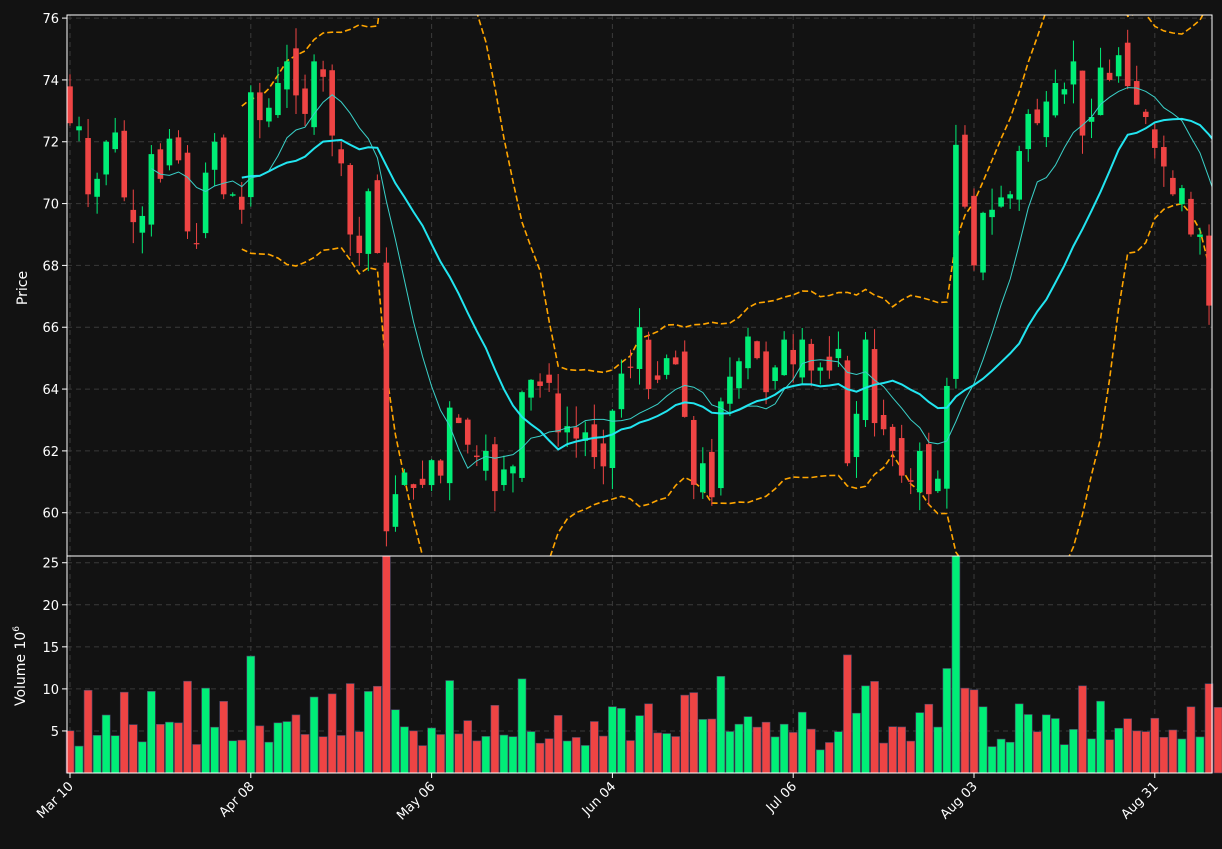 The height and width of the screenshot is (849, 1222). What do you see at coordinates (50, 452) in the screenshot?
I see `price-tick-label: 62` at bounding box center [50, 452].